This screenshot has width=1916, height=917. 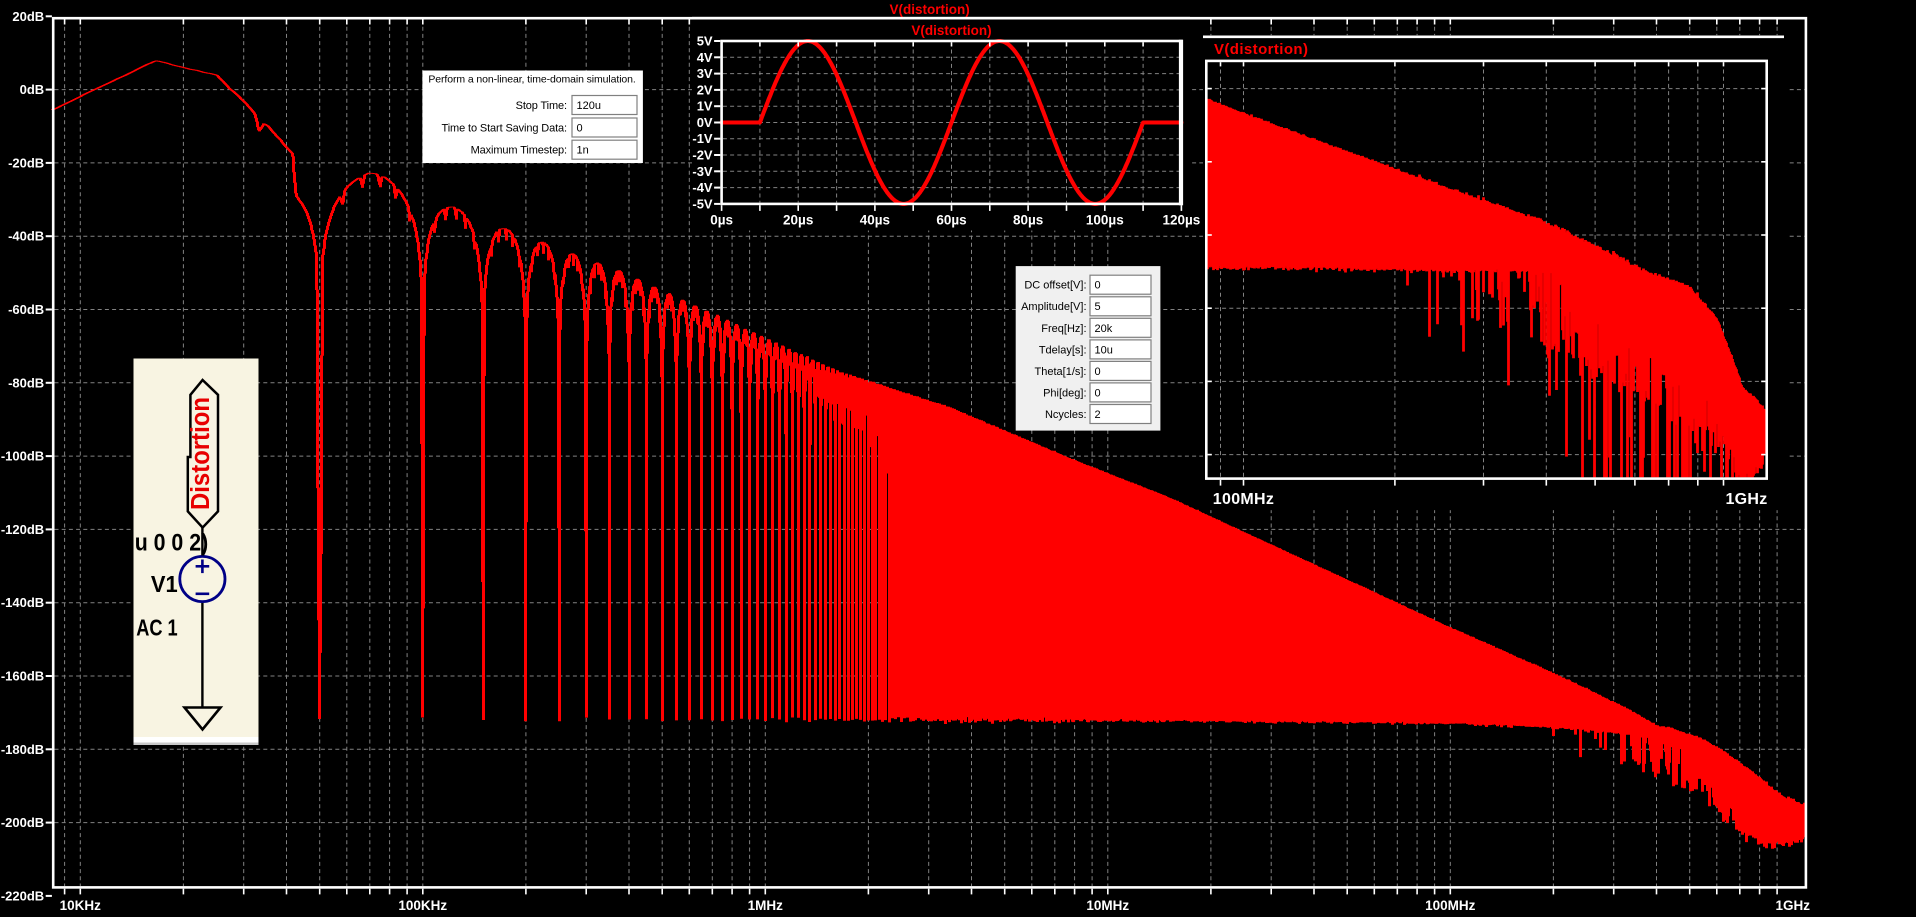 I want to click on svg-text: 2, so click(x=1098, y=415).